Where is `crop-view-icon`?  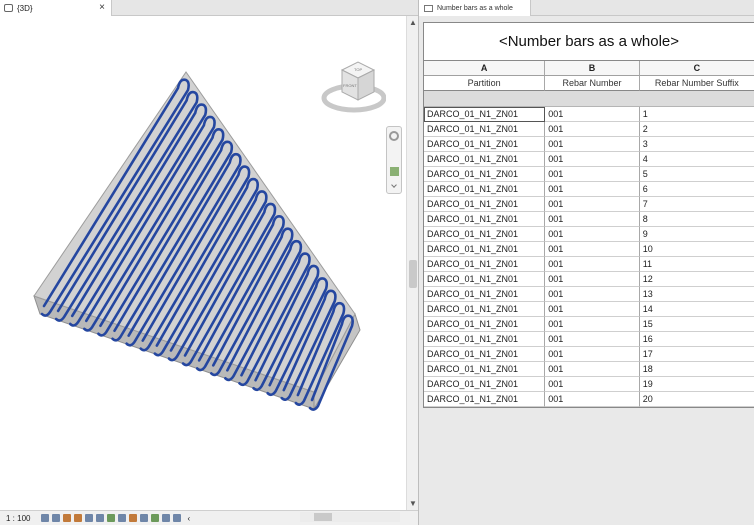 crop-view-icon is located at coordinates (100, 518).